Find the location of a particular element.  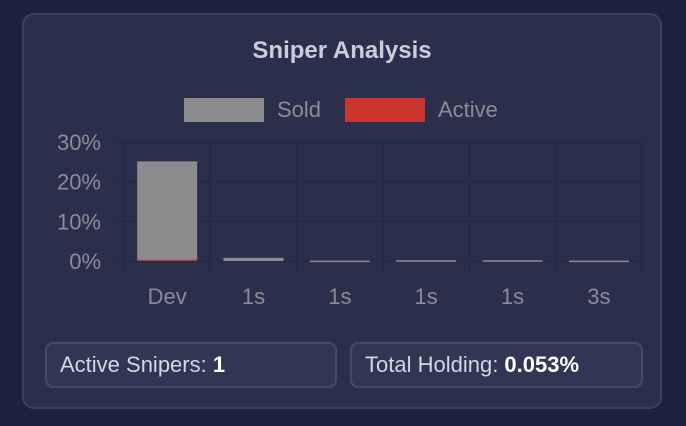

y-tick-label: 0% is located at coordinates (85, 261).